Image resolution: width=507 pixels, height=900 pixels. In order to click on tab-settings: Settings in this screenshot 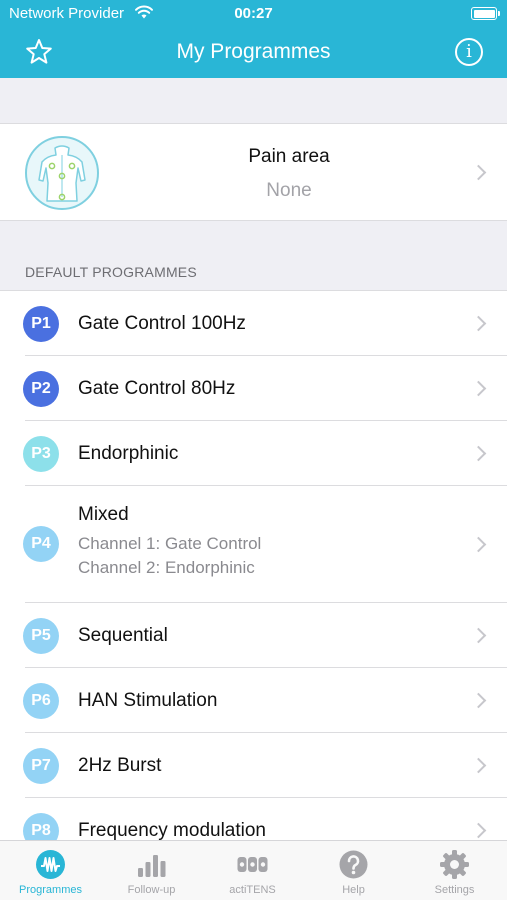, I will do `click(454, 870)`.